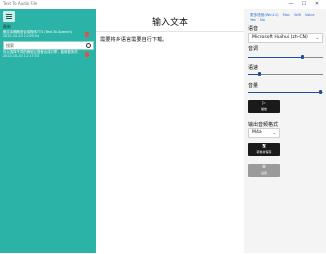  What do you see at coordinates (253, 29) in the screenshot?
I see `language-label: 语音` at bounding box center [253, 29].